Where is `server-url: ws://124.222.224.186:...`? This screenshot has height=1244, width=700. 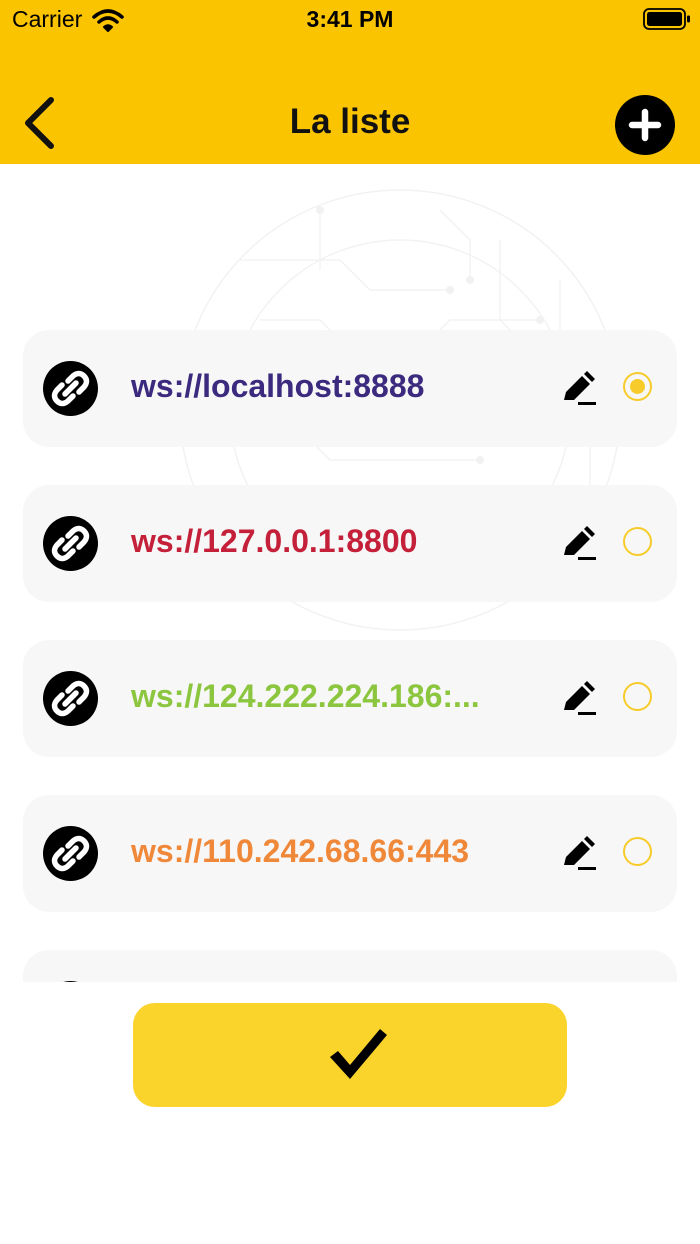 server-url: ws://124.222.224.186:... is located at coordinates (305, 696).